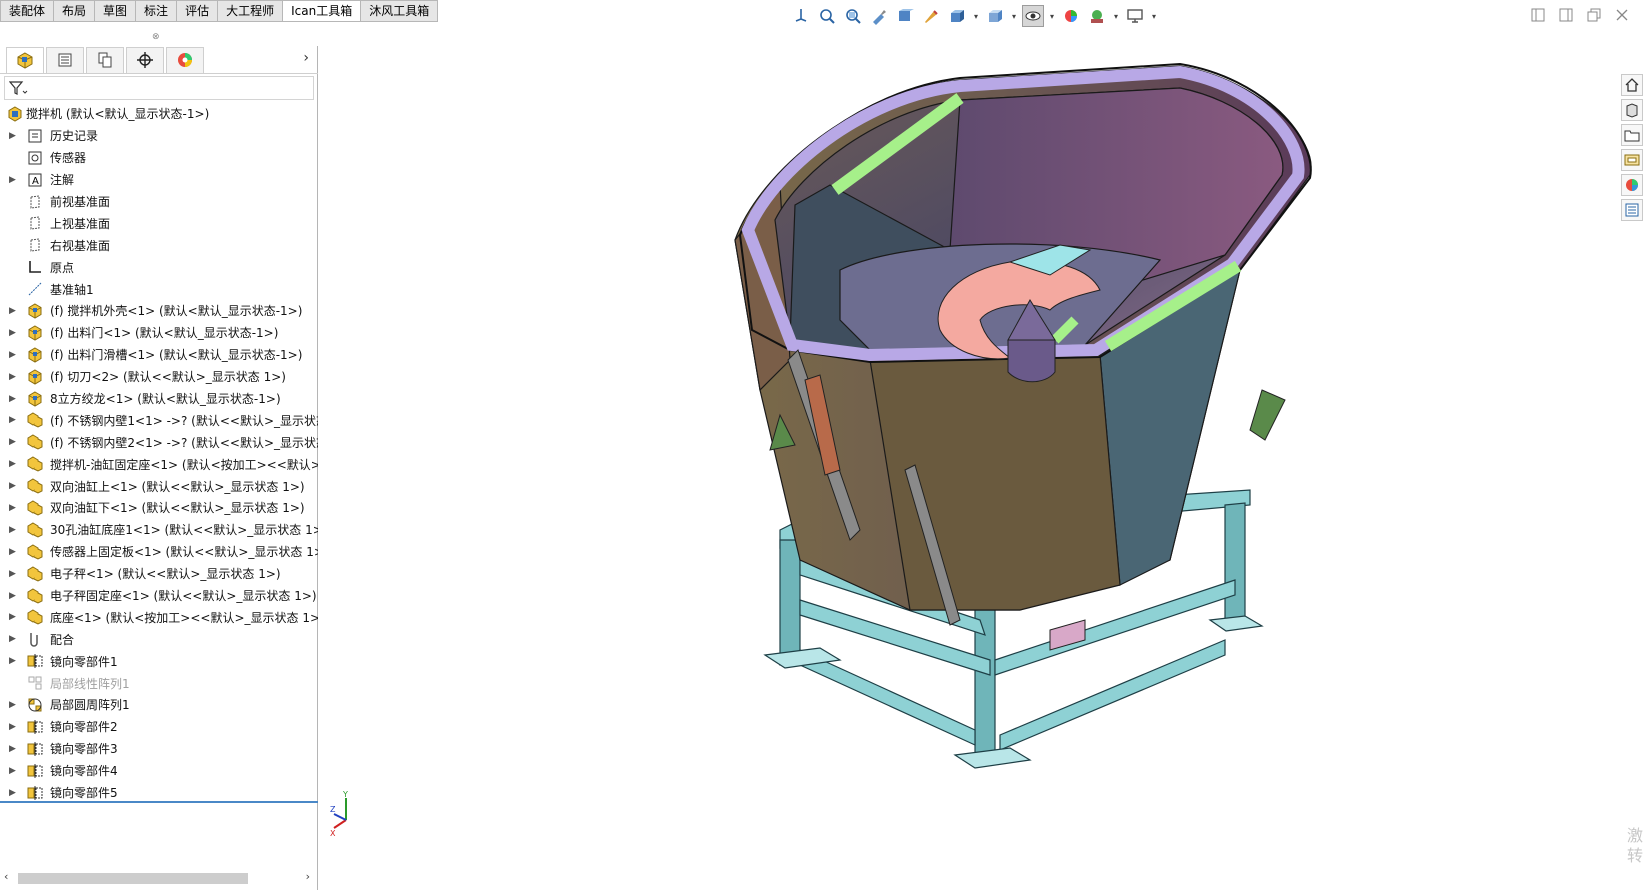  Describe the element at coordinates (1538, 15) in the screenshot. I see `tile-left-icon` at that location.